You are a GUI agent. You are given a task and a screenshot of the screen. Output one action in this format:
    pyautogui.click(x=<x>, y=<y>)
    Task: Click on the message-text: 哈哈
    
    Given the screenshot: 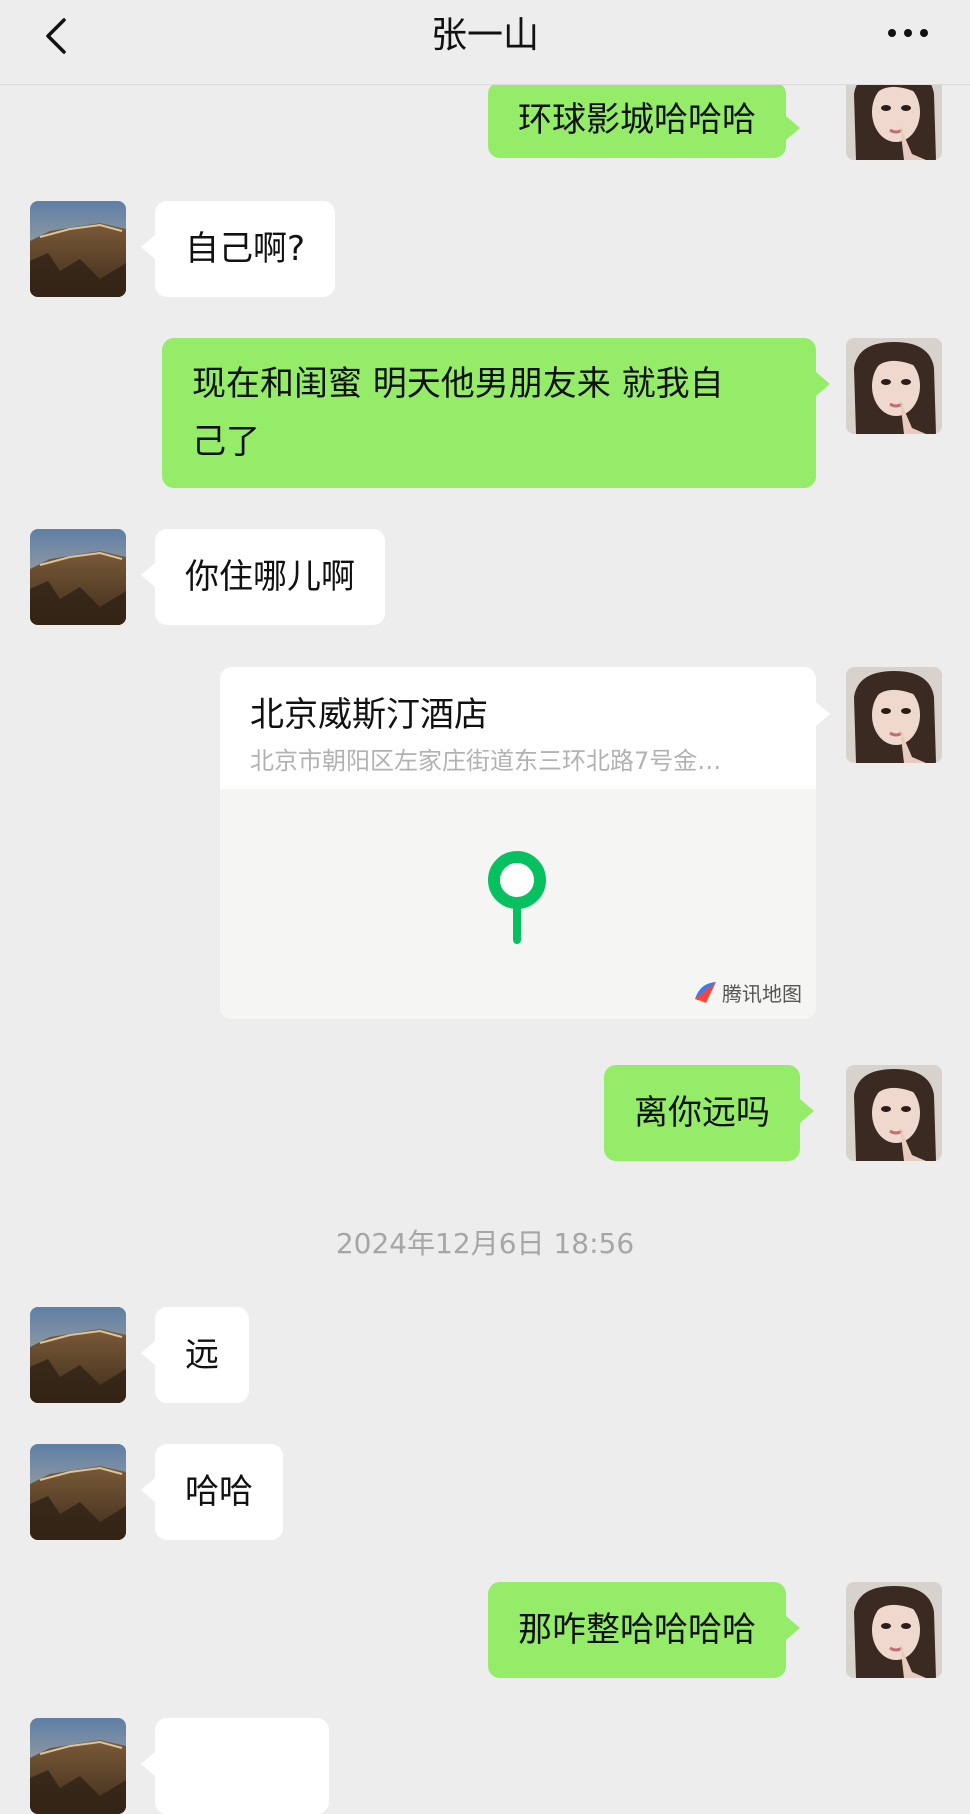 What is the action you would take?
    pyautogui.click(x=219, y=1492)
    